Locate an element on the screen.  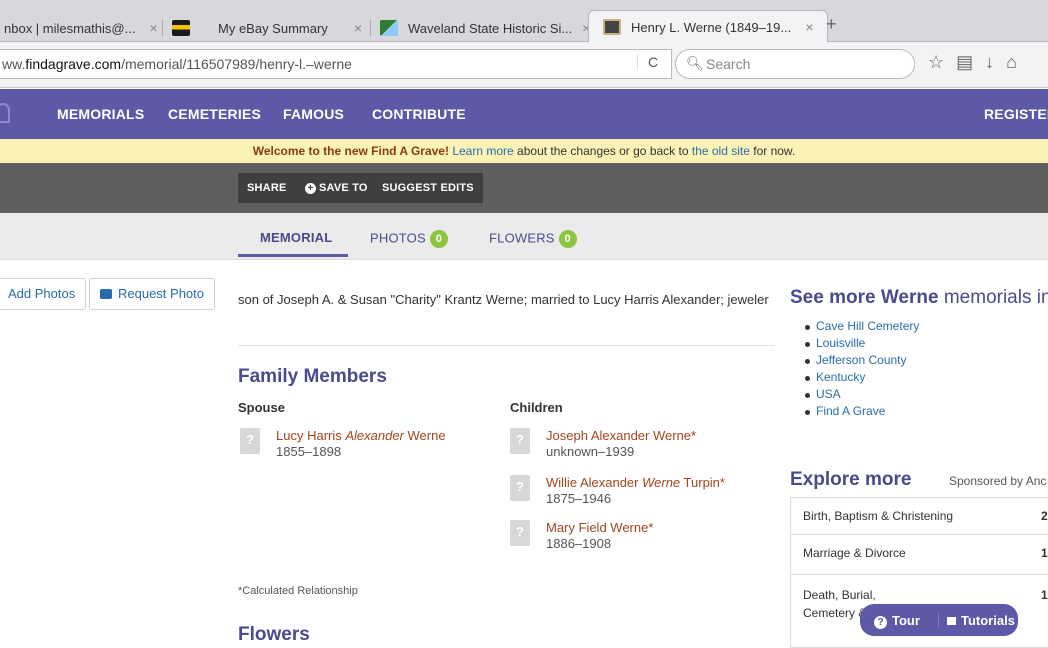
suggest-edits-button: SUGGEST EDITS is located at coordinates (428, 188).